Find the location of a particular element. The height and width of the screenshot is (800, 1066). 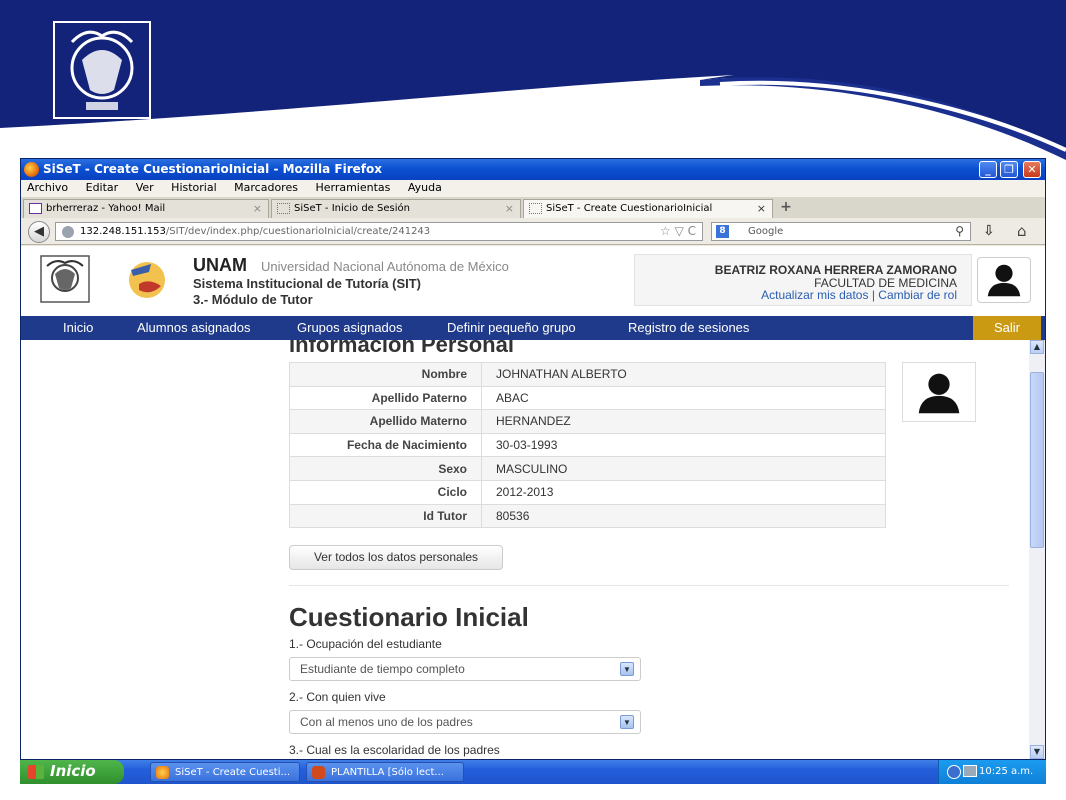

tab-yahoo-mail: brherreraz - Yahoo! Mail × is located at coordinates (146, 208).